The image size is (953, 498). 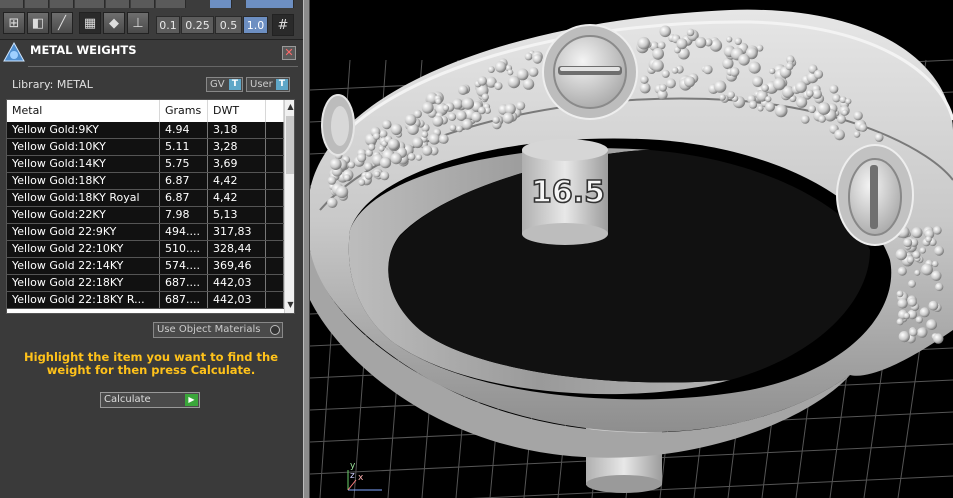 I want to click on table-row: Yellow Gold:22KY 7.98 5,13, so click(x=145, y=215).